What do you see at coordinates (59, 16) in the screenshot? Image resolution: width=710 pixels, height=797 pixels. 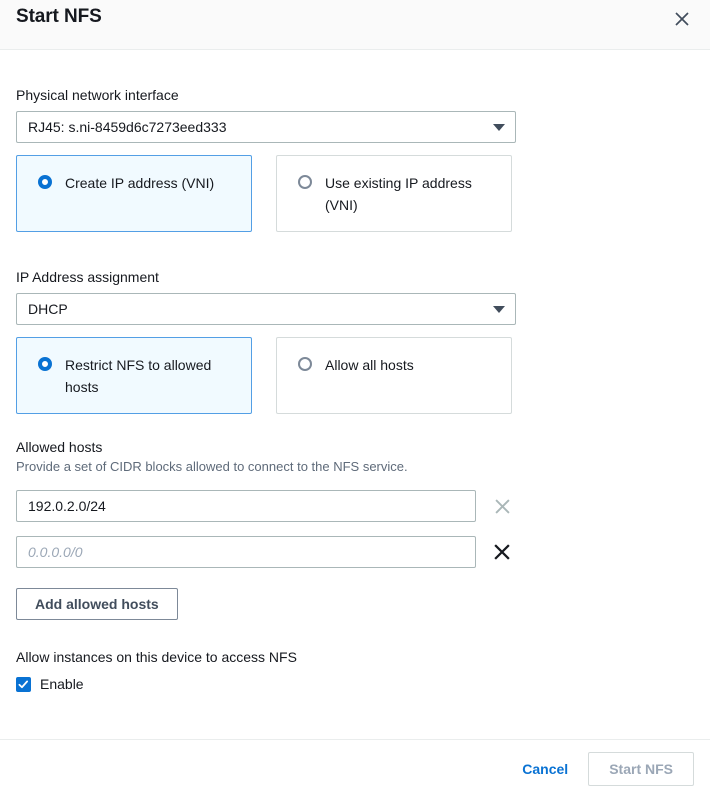 I see `page-title: Start NFS` at bounding box center [59, 16].